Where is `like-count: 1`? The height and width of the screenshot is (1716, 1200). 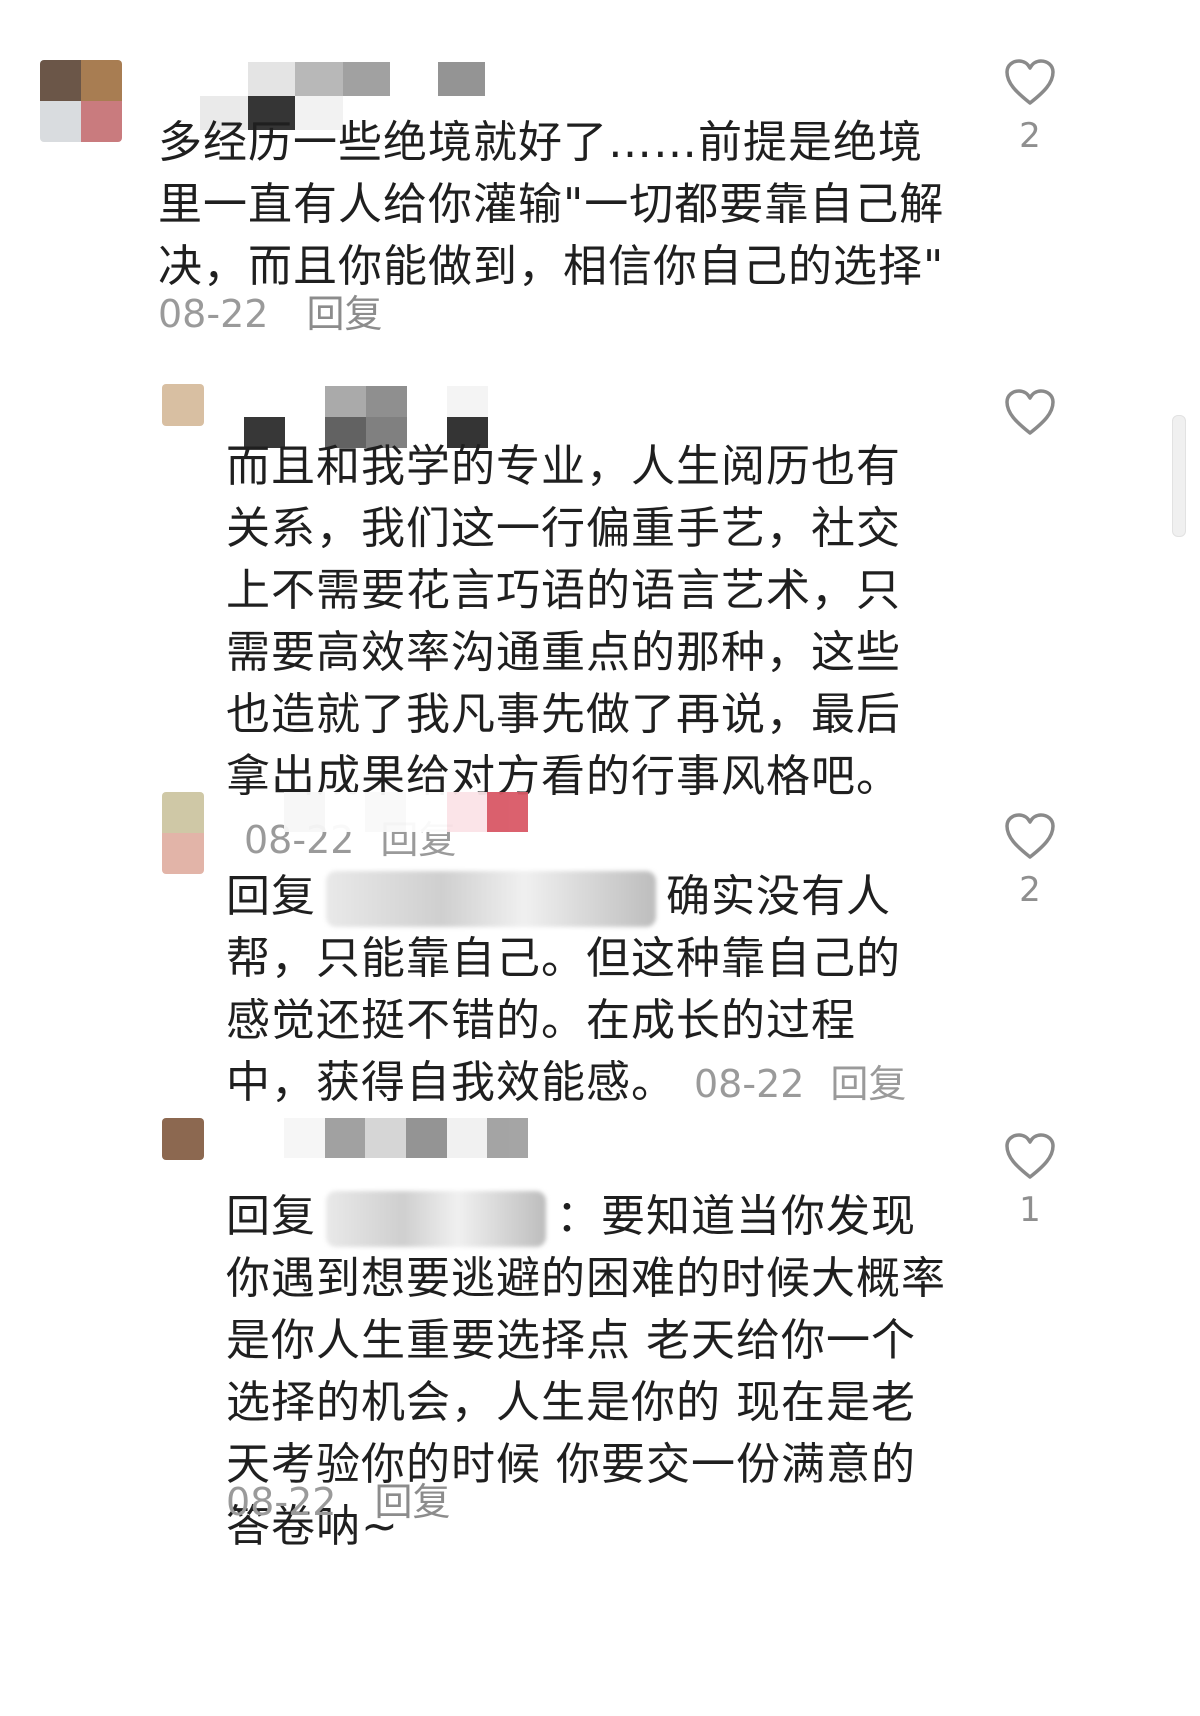 like-count: 1 is located at coordinates (1030, 1210).